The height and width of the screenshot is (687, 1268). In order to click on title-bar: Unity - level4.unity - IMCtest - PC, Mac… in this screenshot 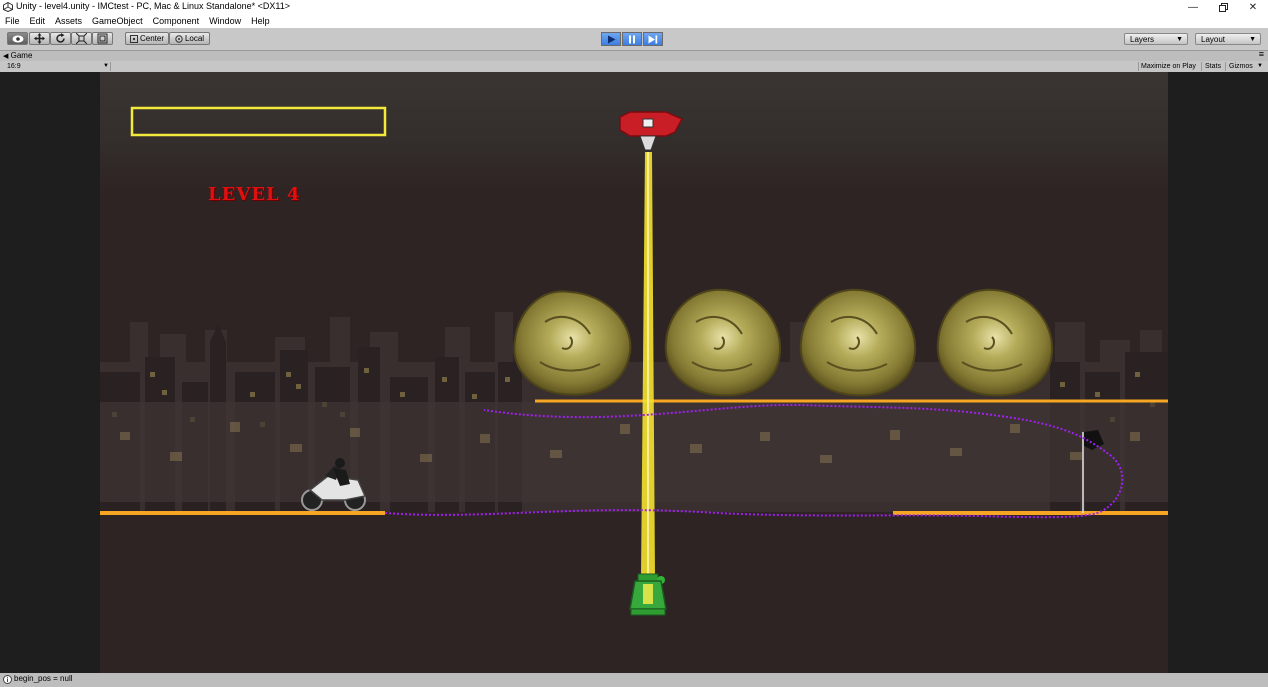, I will do `click(634, 7)`.